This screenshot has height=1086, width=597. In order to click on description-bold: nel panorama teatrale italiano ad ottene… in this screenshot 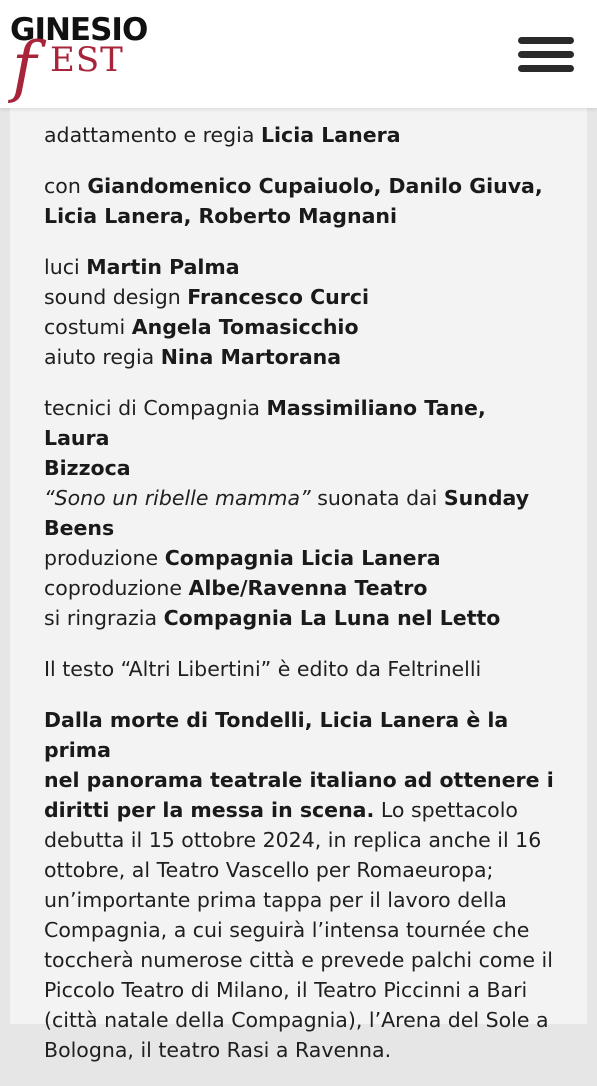, I will do `click(299, 780)`.